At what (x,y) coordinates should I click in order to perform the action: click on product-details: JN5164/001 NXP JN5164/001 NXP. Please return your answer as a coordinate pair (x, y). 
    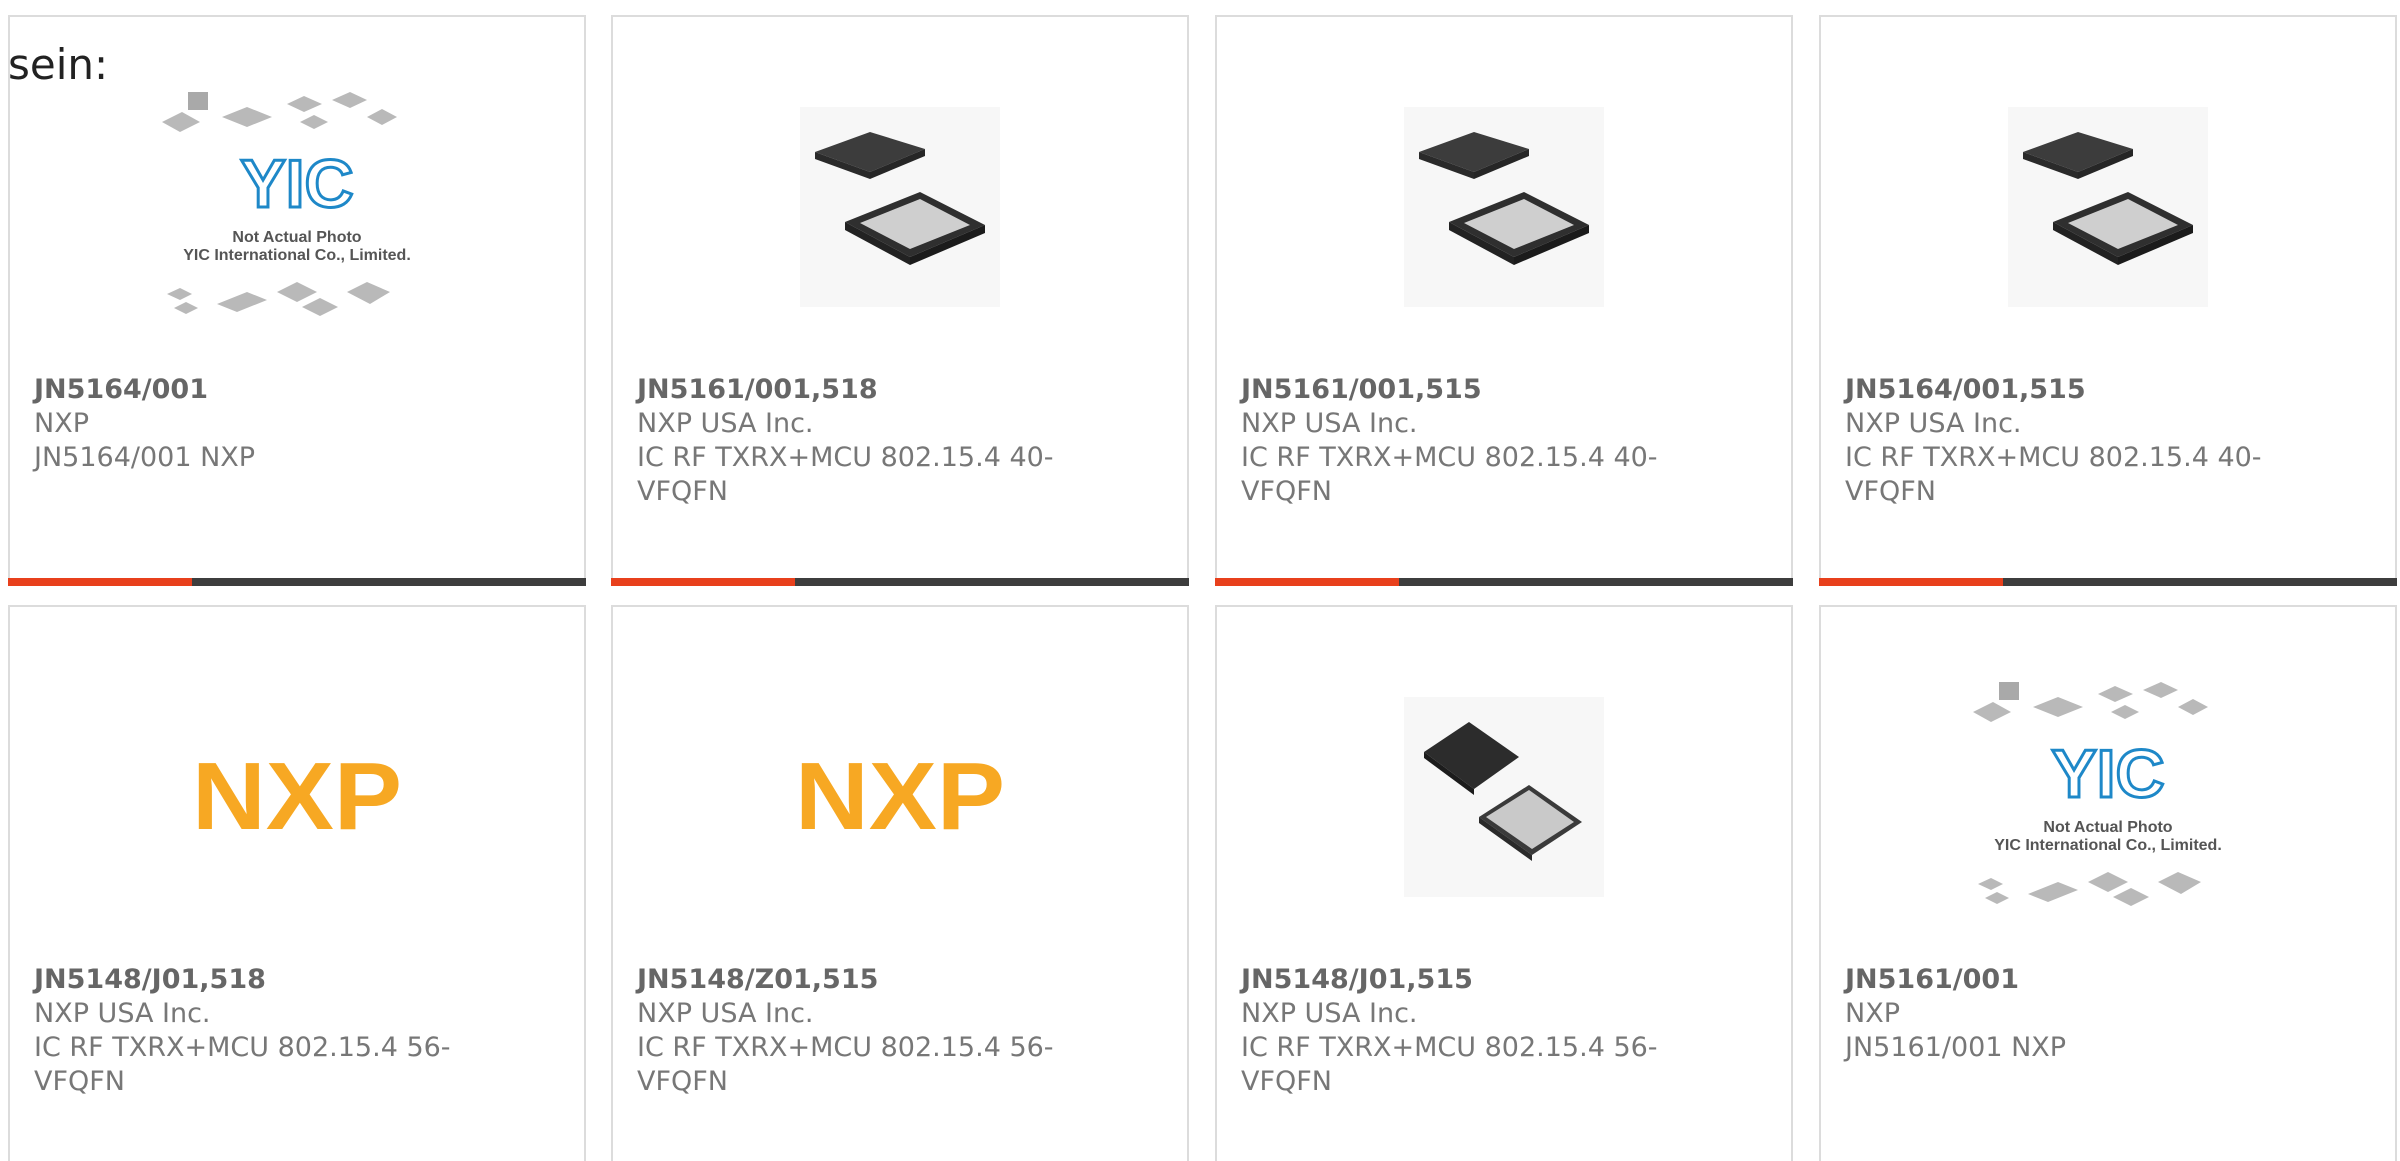
    Looking at the image, I should click on (297, 424).